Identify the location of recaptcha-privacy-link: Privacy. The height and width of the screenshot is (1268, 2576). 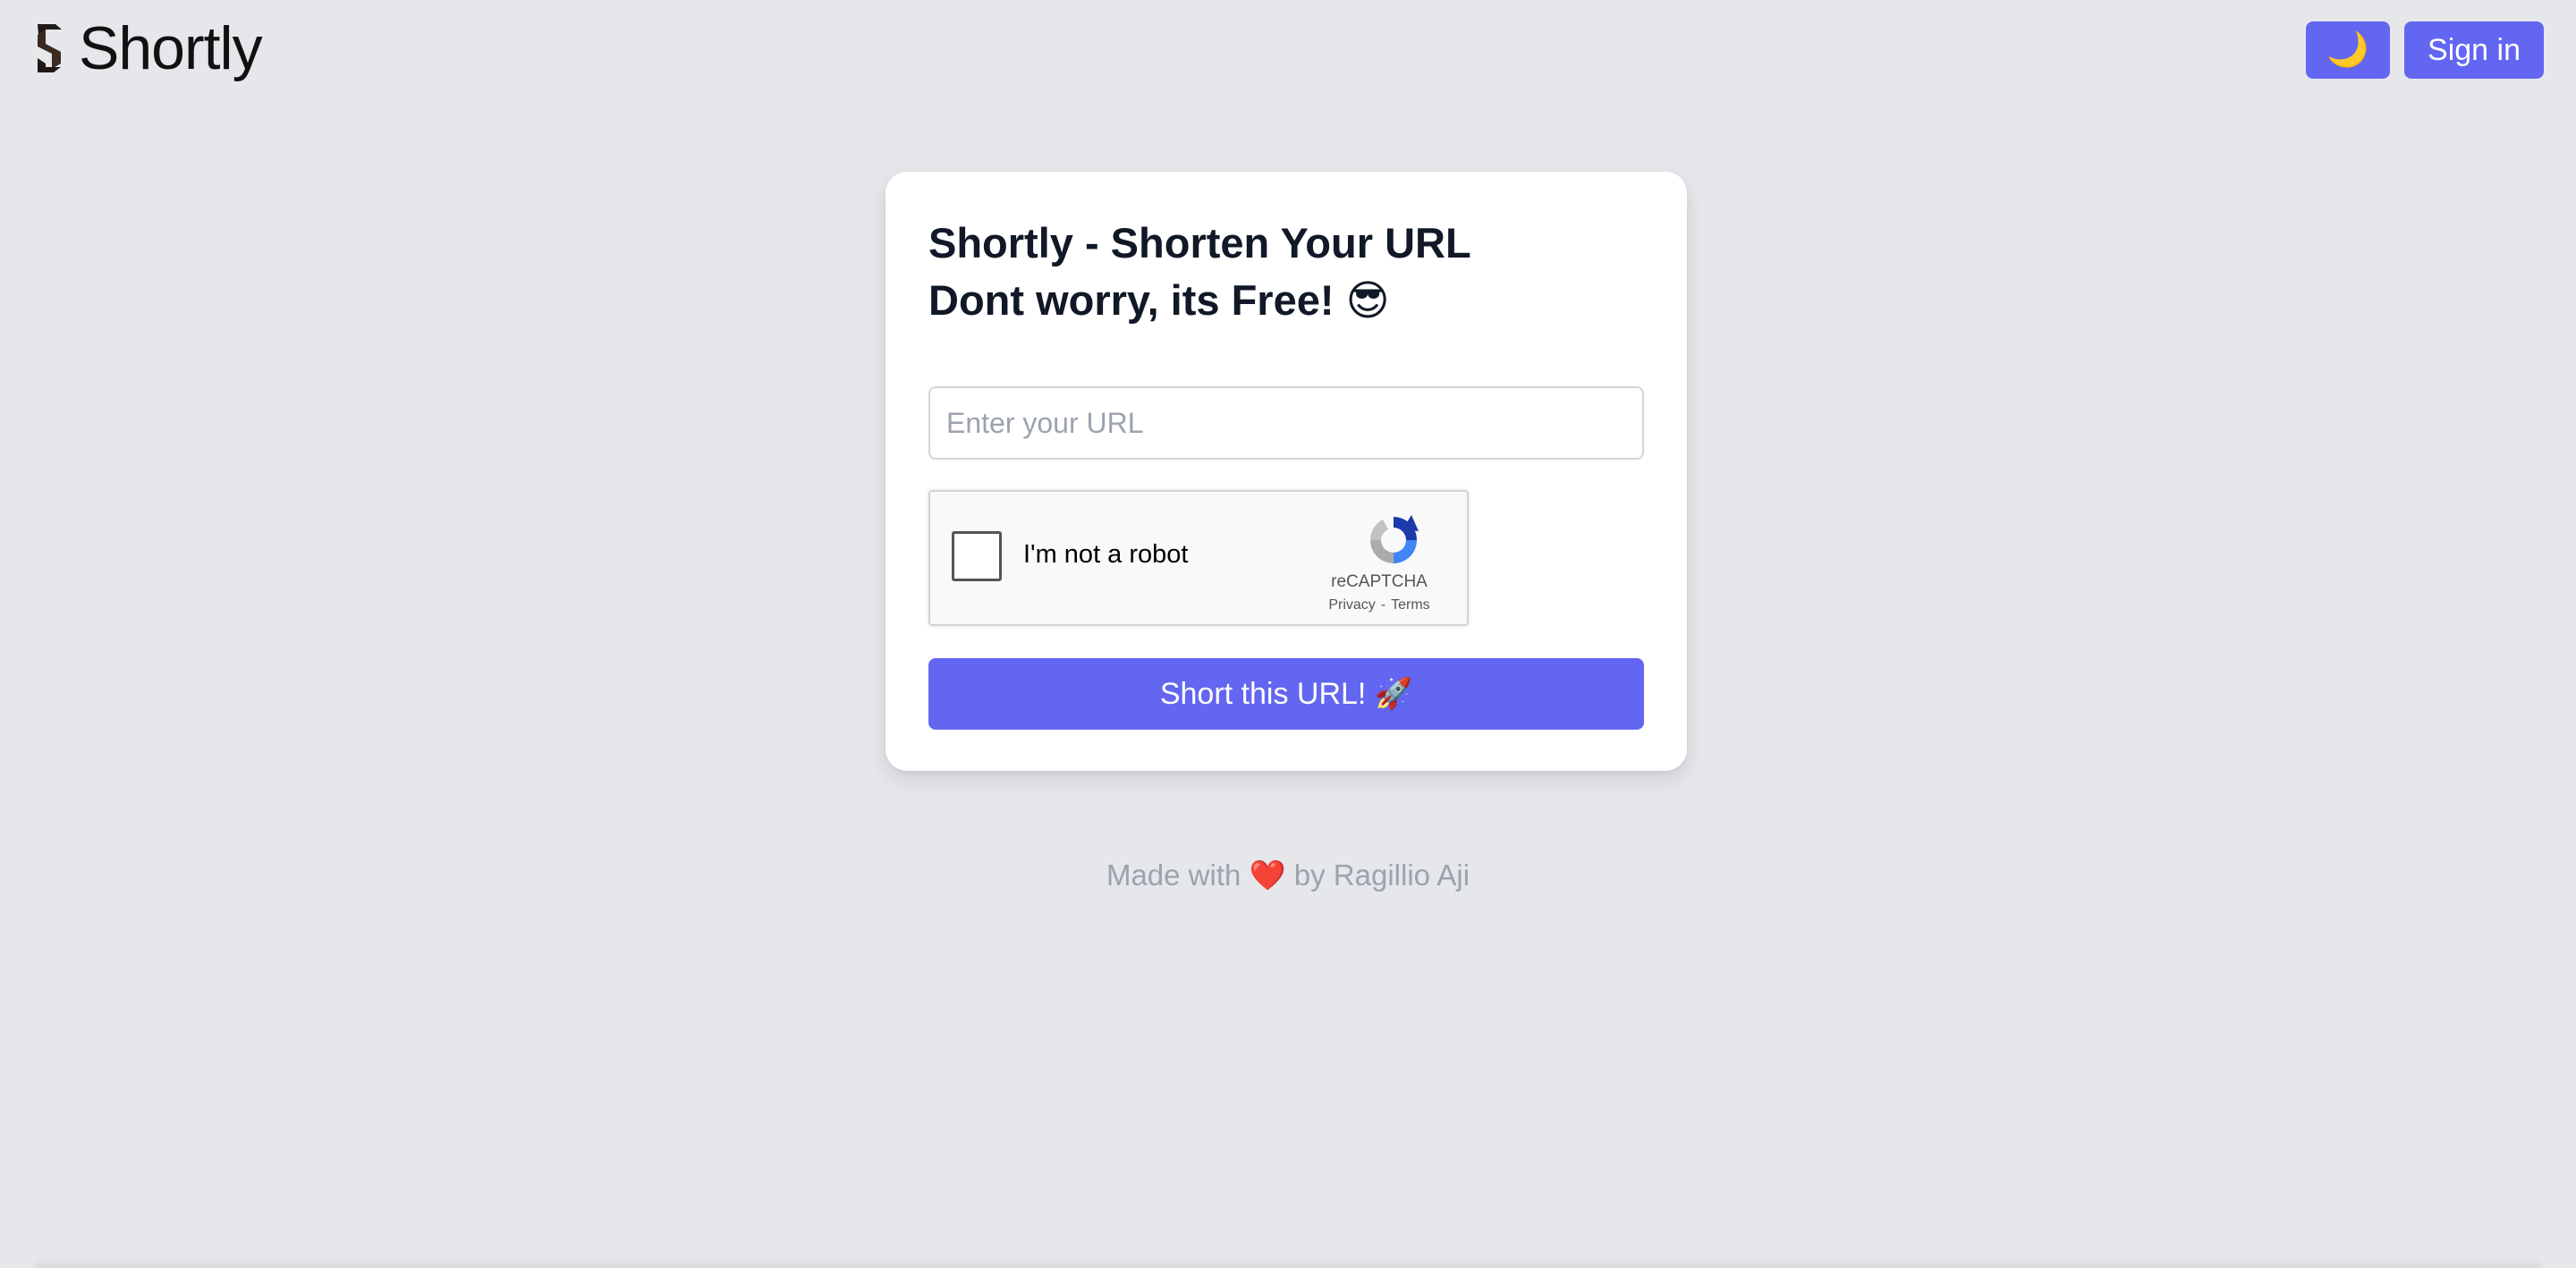
(1351, 605).